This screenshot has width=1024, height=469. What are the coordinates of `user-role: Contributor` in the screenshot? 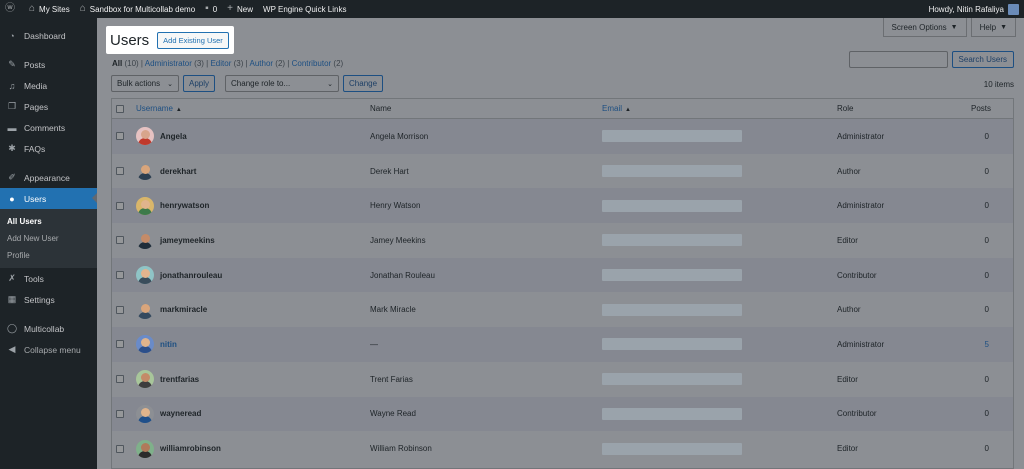 It's located at (857, 414).